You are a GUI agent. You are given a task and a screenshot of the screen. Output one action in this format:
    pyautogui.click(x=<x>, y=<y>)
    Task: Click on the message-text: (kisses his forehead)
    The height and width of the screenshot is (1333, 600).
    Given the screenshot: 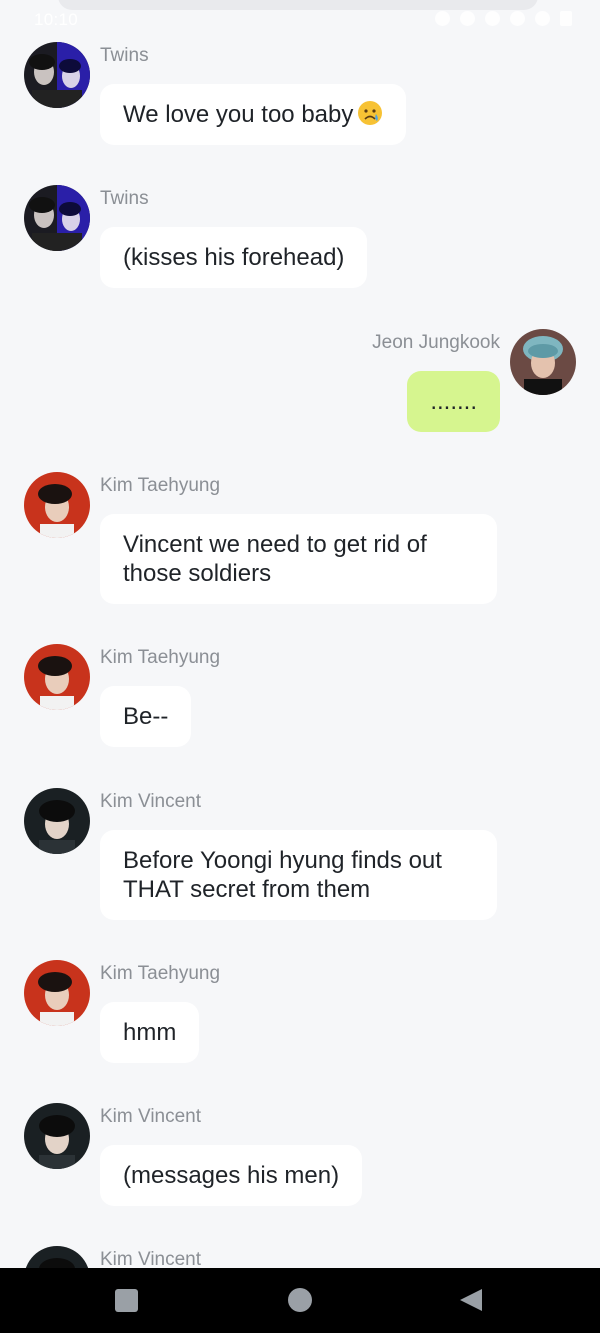 What is the action you would take?
    pyautogui.click(x=234, y=257)
    